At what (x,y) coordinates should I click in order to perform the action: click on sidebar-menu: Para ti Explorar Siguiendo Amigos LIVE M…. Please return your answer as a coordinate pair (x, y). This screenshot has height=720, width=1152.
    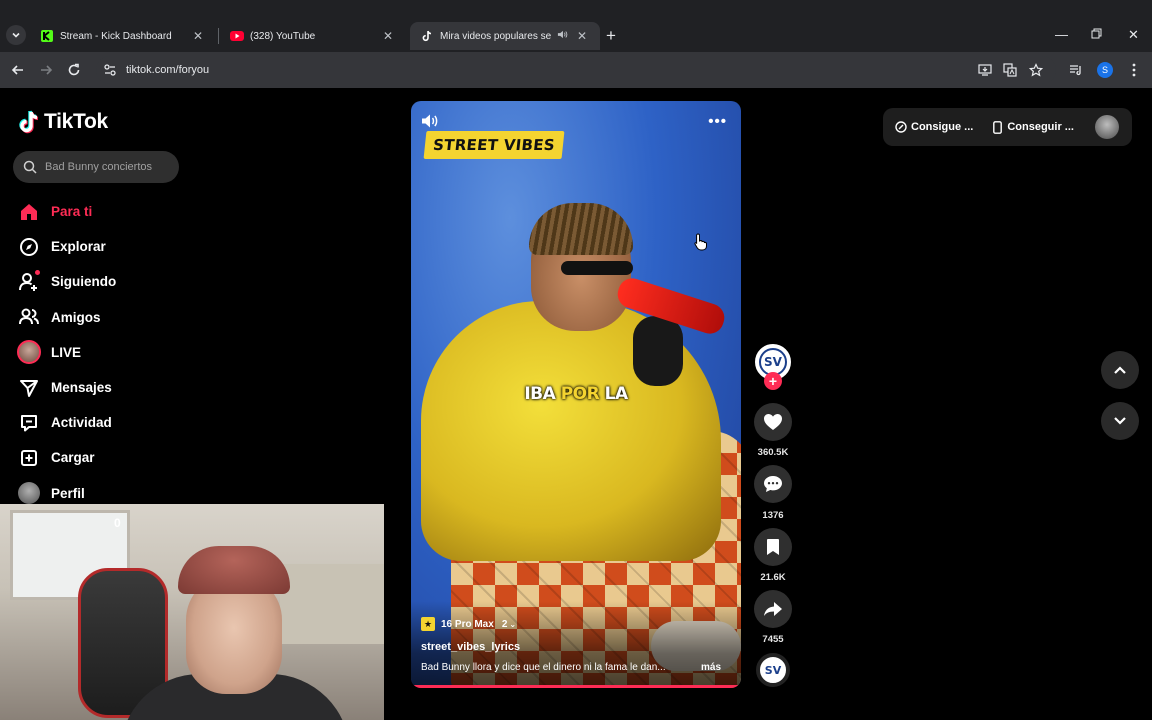
    Looking at the image, I should click on (66, 352).